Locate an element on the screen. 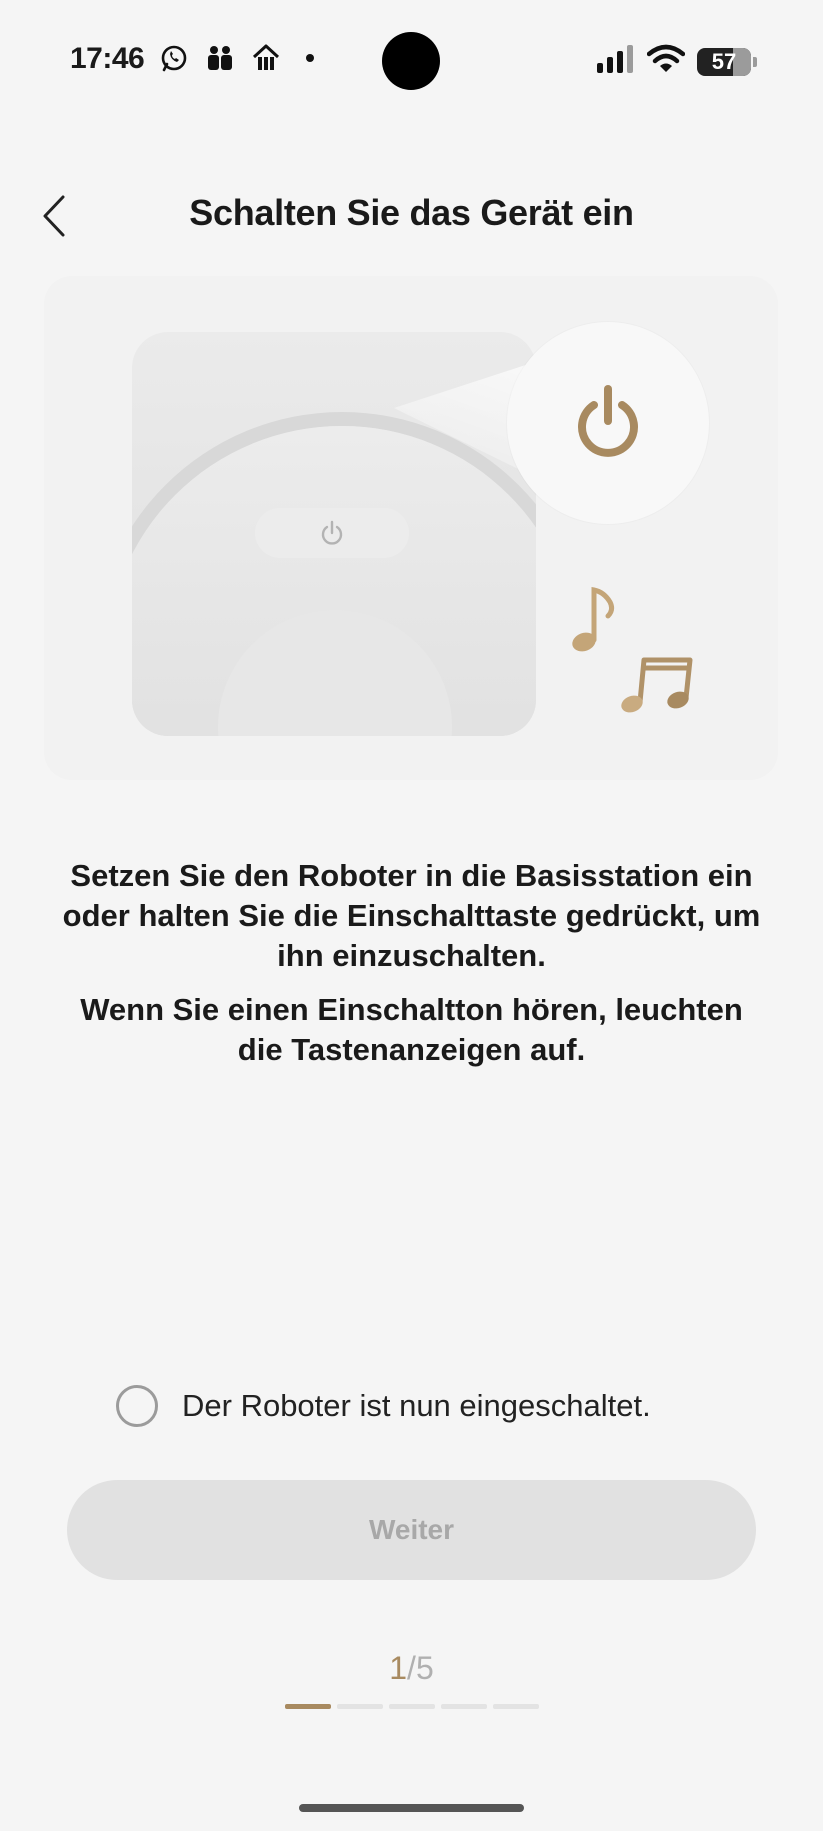 This screenshot has height=1831, width=823. wifi-icon is located at coordinates (666, 61).